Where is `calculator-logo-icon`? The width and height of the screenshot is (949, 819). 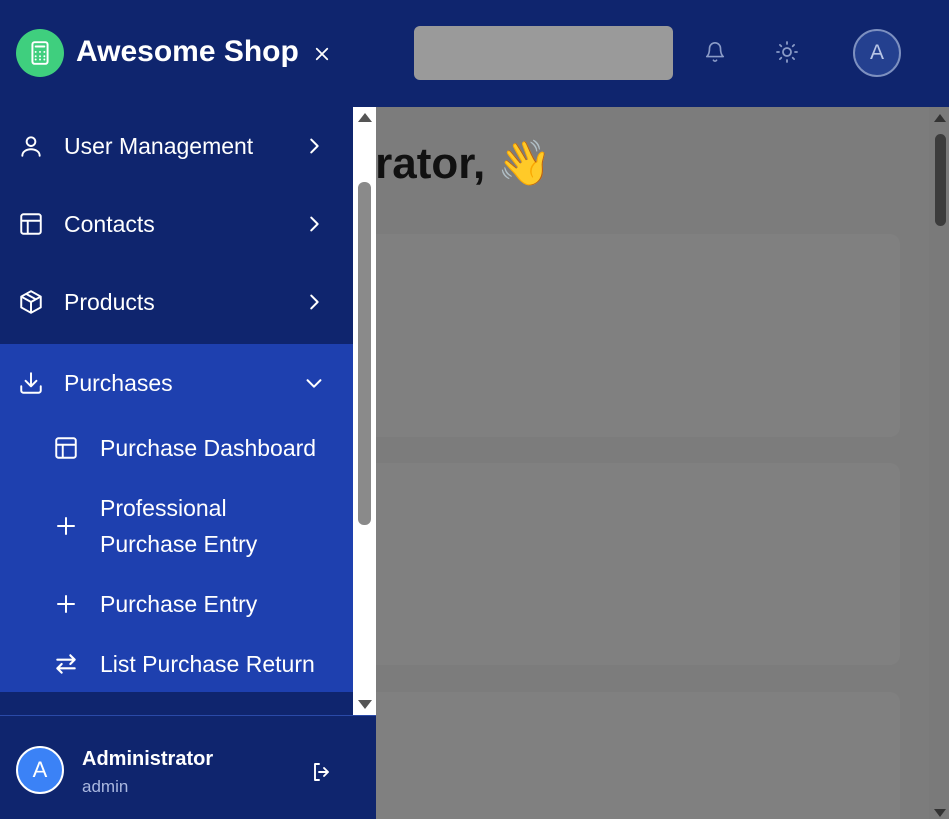
calculator-logo-icon is located at coordinates (40, 53).